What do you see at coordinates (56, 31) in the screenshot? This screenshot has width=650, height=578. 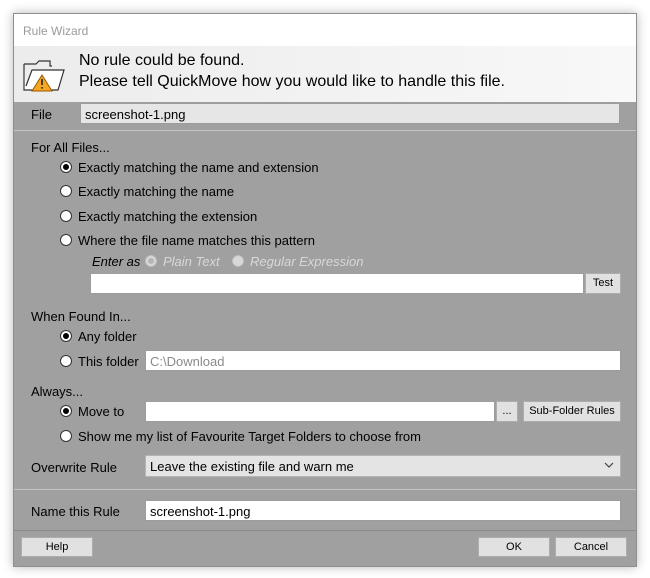 I see `window-title: Rule Wizard` at bounding box center [56, 31].